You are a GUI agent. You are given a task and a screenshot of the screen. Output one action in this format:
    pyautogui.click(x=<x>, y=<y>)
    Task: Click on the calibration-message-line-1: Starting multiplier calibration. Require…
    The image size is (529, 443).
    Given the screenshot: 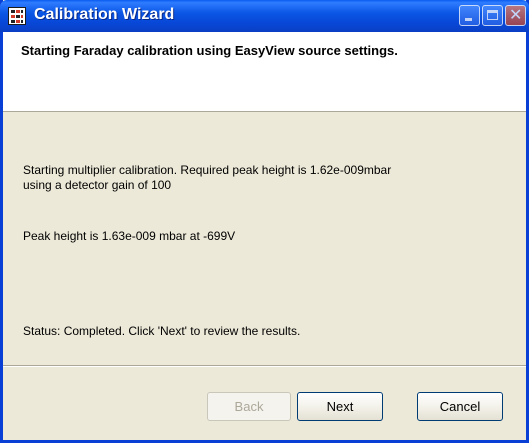 What is the action you would take?
    pyautogui.click(x=207, y=170)
    